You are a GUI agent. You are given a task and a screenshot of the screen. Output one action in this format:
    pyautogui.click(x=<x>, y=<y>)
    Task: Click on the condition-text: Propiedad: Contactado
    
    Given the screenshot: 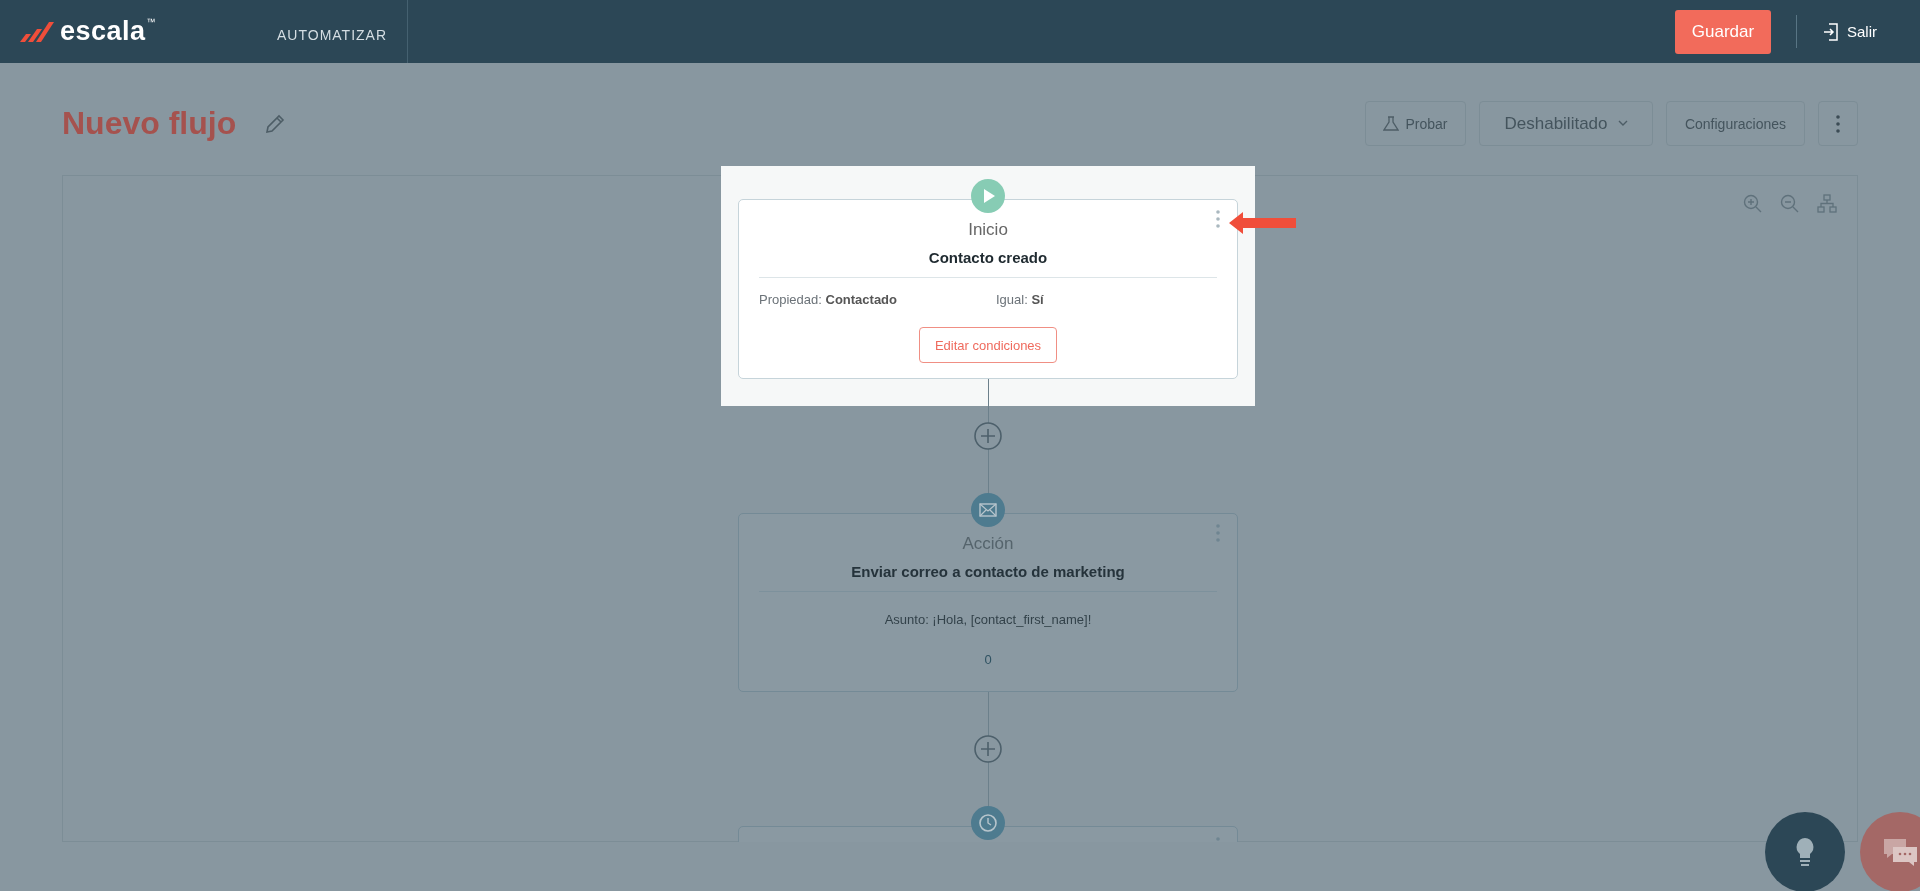 What is the action you would take?
    pyautogui.click(x=828, y=300)
    